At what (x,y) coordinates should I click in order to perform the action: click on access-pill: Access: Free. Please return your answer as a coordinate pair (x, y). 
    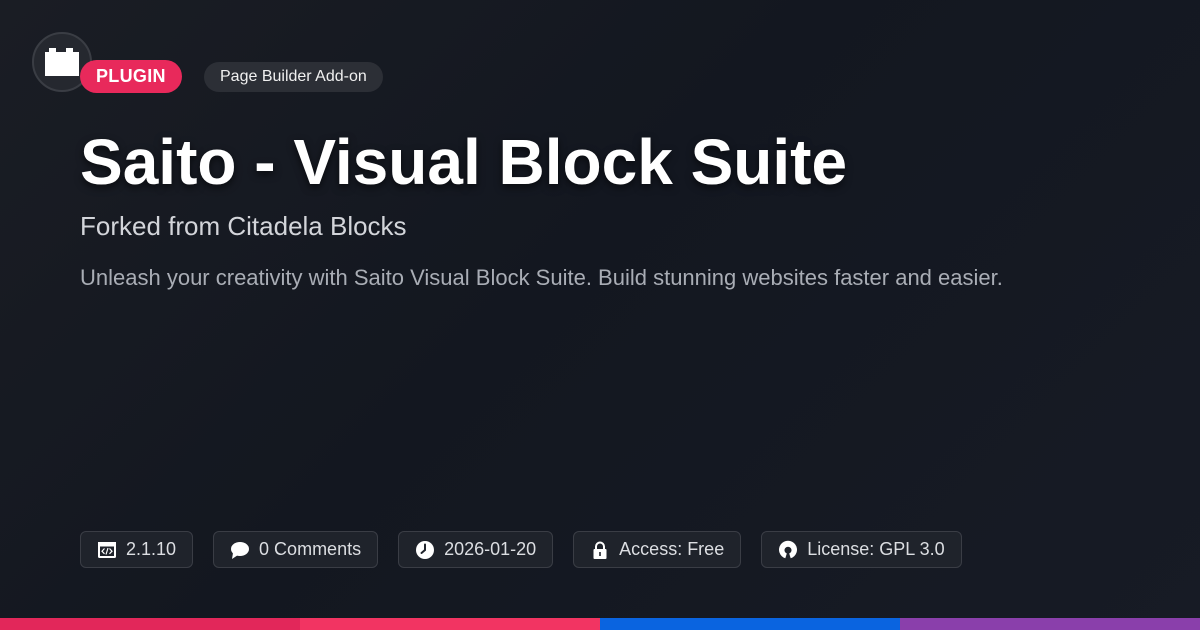
    Looking at the image, I should click on (657, 549).